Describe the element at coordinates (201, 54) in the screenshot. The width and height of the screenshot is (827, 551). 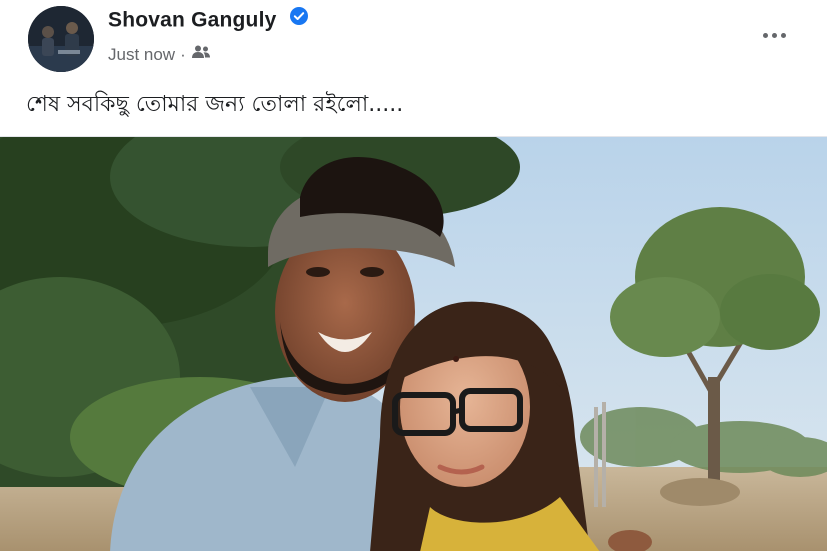
I see `friends-audience-icon` at that location.